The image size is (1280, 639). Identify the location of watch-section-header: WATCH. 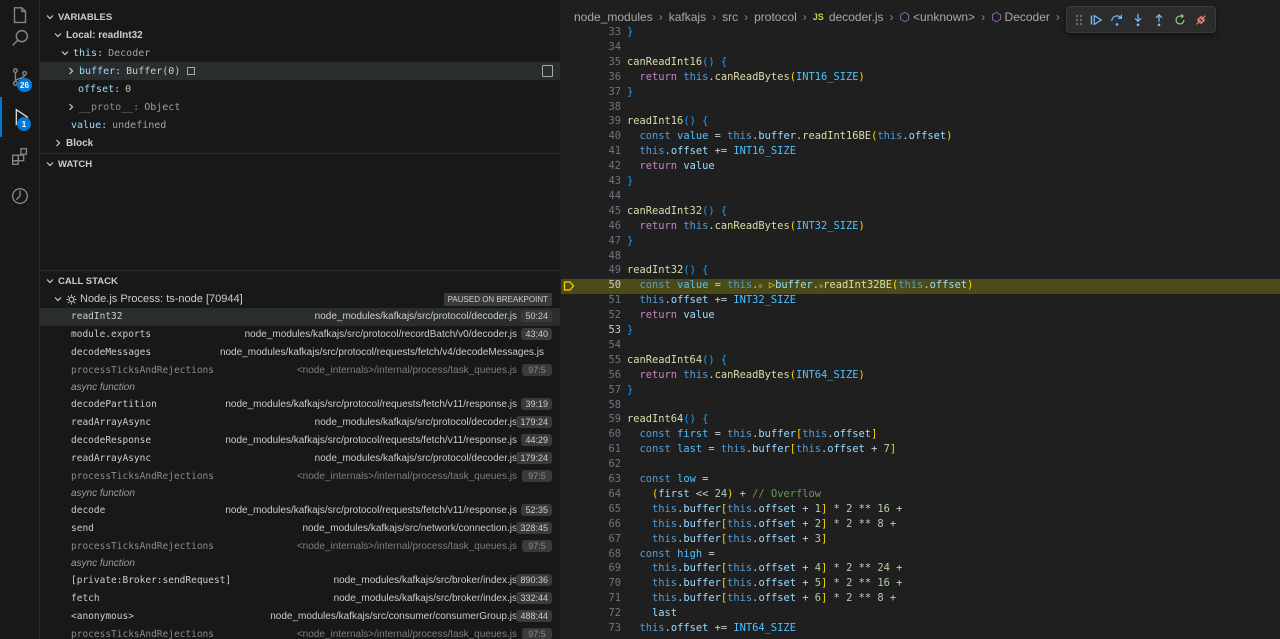
(300, 164).